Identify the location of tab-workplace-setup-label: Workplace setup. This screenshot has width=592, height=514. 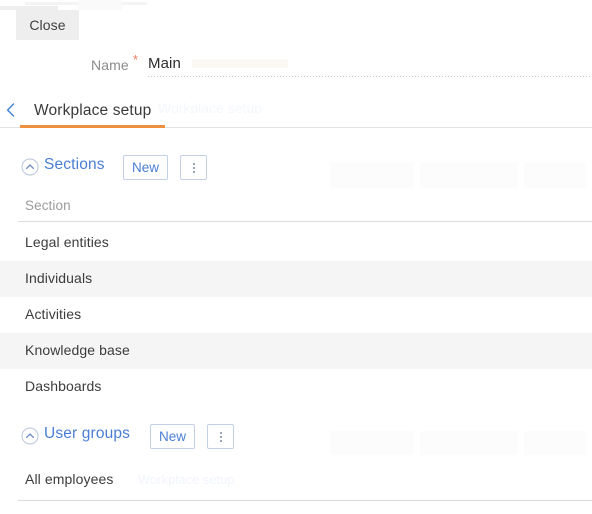
(93, 110).